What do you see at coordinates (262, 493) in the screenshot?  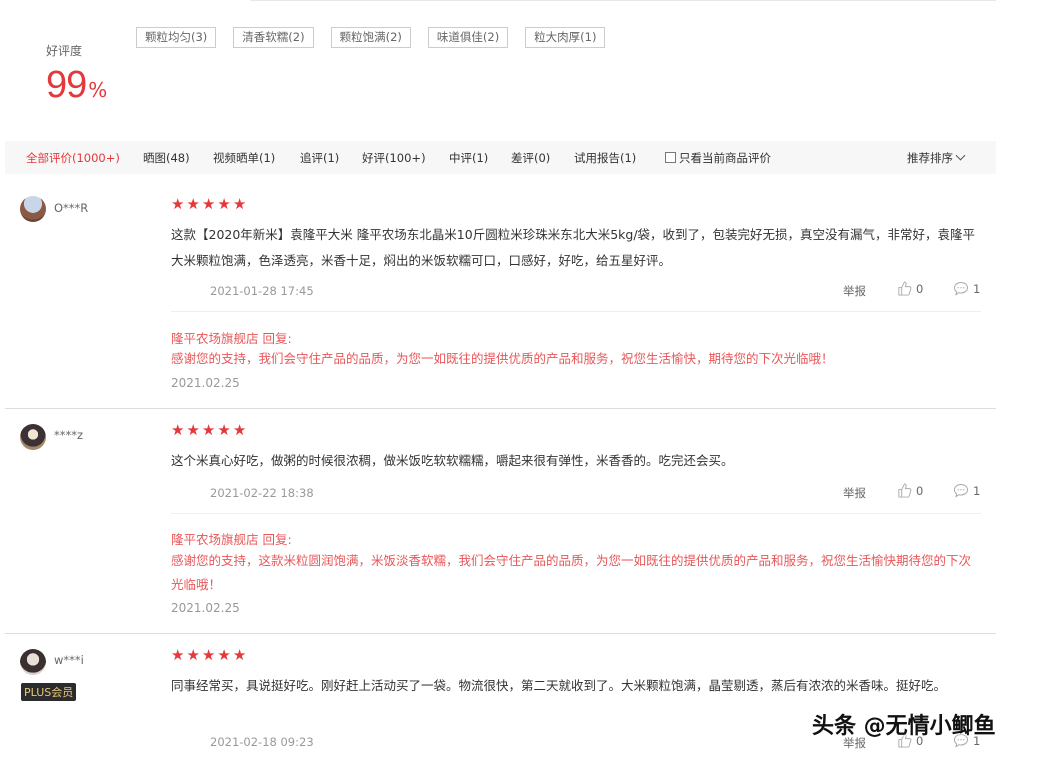 I see `review-date: 2021-02-22 18:38` at bounding box center [262, 493].